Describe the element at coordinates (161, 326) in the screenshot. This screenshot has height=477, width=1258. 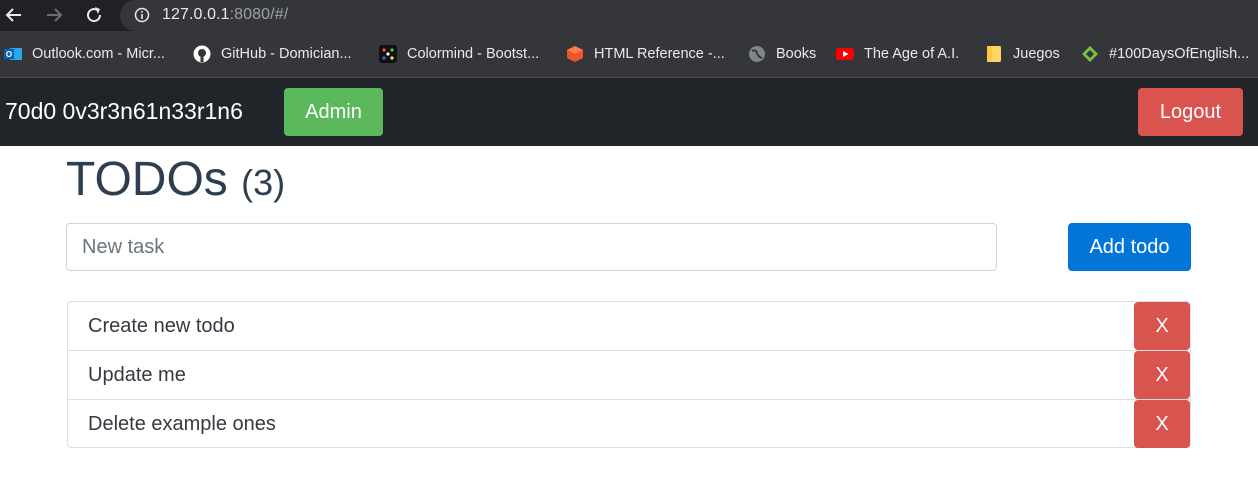
I see `todo-text: Create new todo` at that location.